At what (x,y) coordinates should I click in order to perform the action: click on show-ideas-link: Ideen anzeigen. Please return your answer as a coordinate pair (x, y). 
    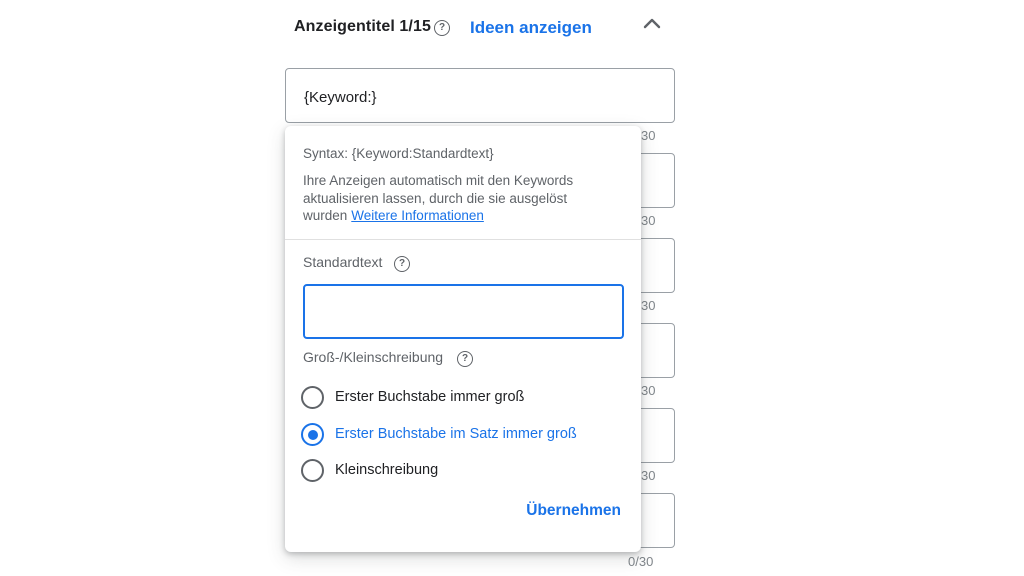
    Looking at the image, I should click on (531, 28).